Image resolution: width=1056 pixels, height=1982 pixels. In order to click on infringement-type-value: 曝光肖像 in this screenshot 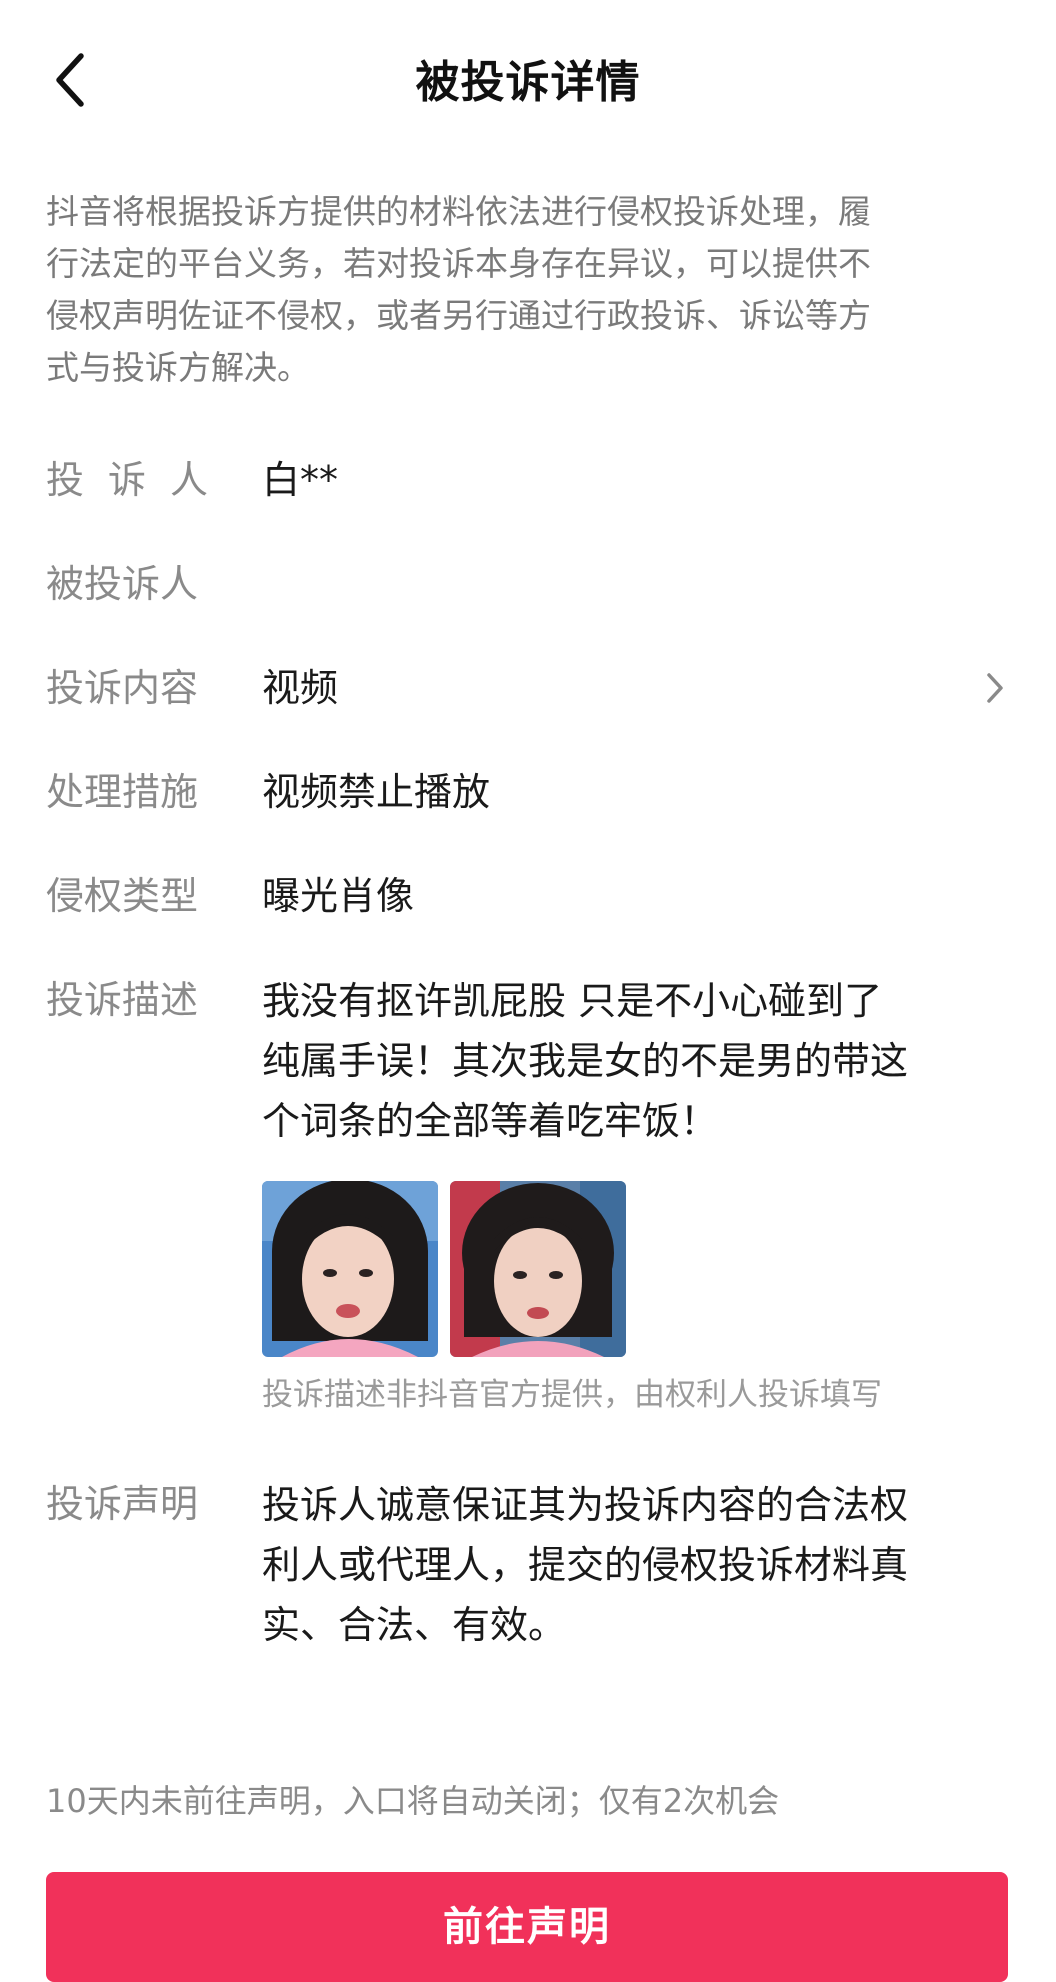, I will do `click(338, 896)`.